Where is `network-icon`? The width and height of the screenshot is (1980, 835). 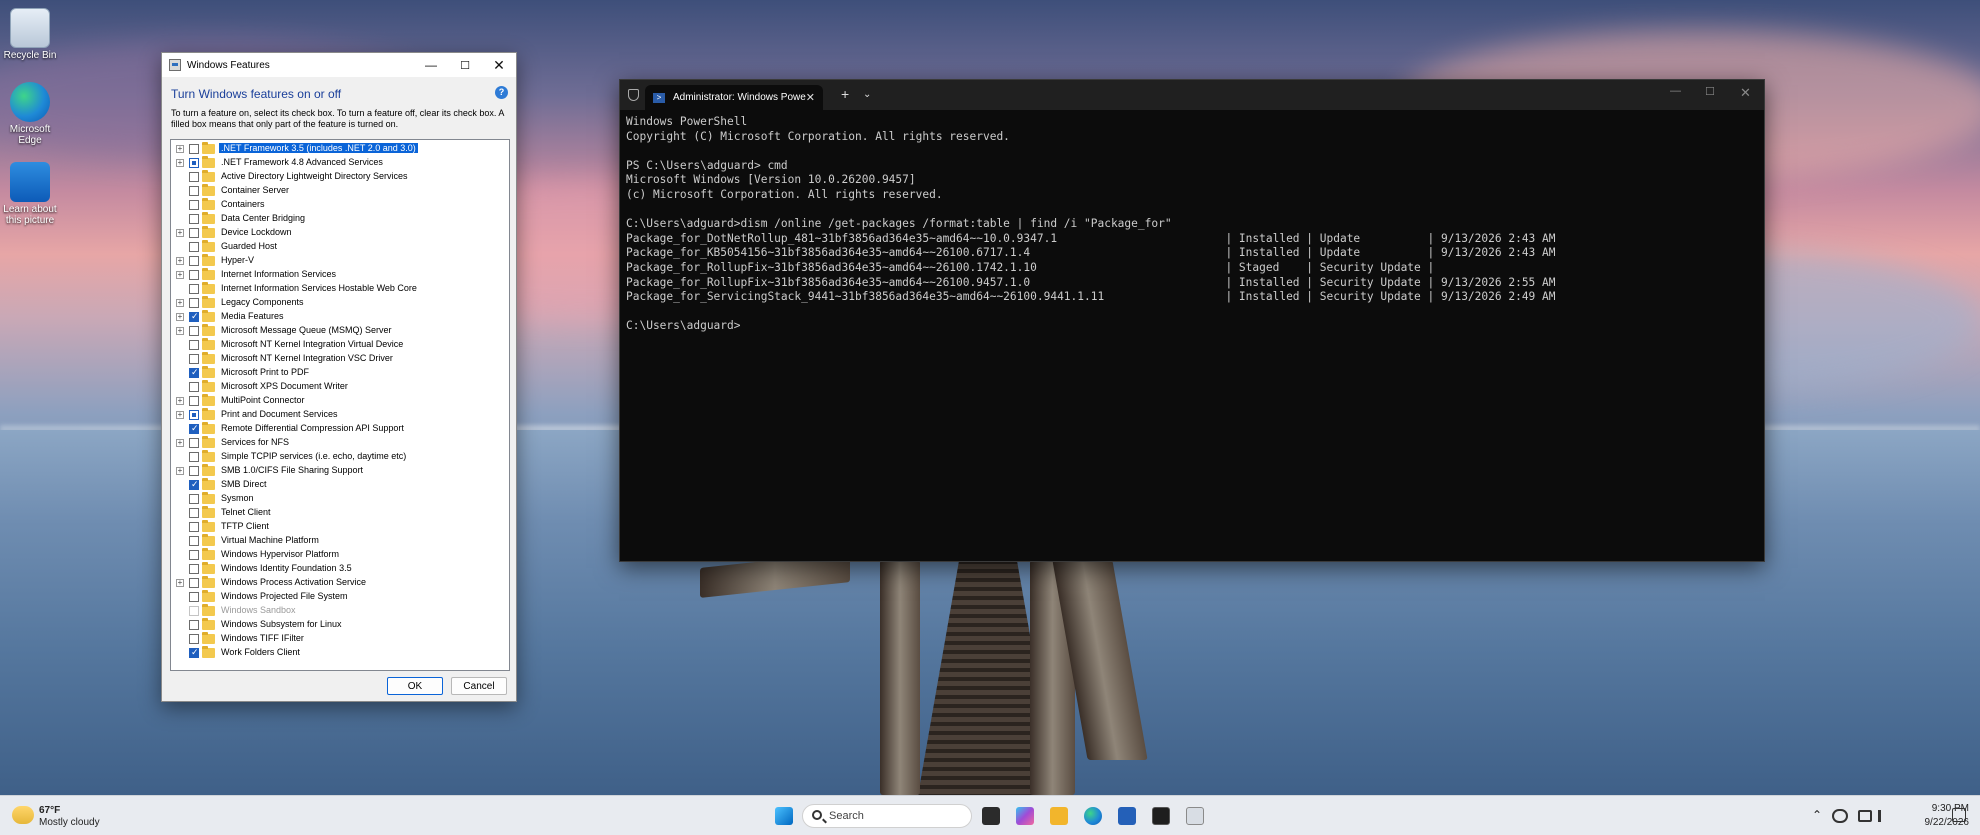
network-icon is located at coordinates (1865, 816).